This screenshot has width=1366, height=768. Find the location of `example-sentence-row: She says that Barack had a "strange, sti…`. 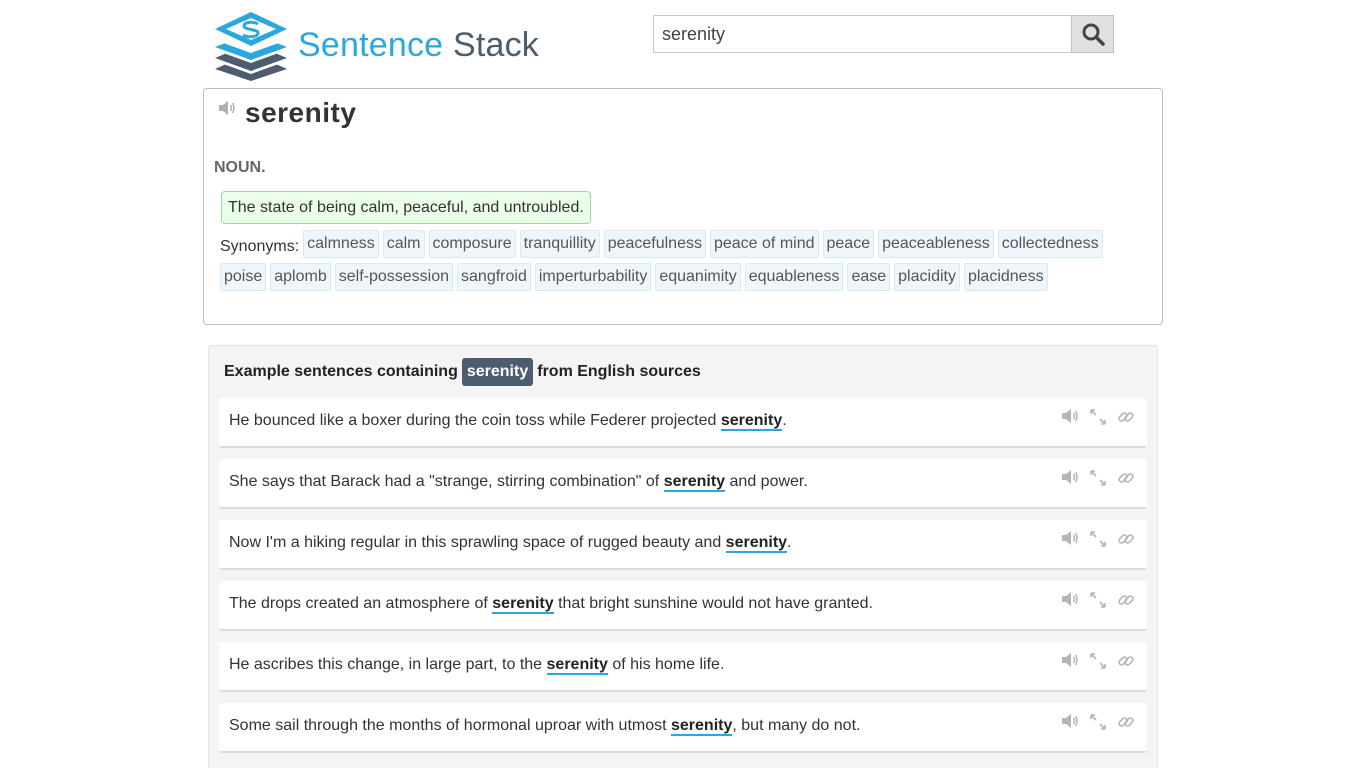

example-sentence-row: She says that Barack had a "strange, sti… is located at coordinates (683, 484).